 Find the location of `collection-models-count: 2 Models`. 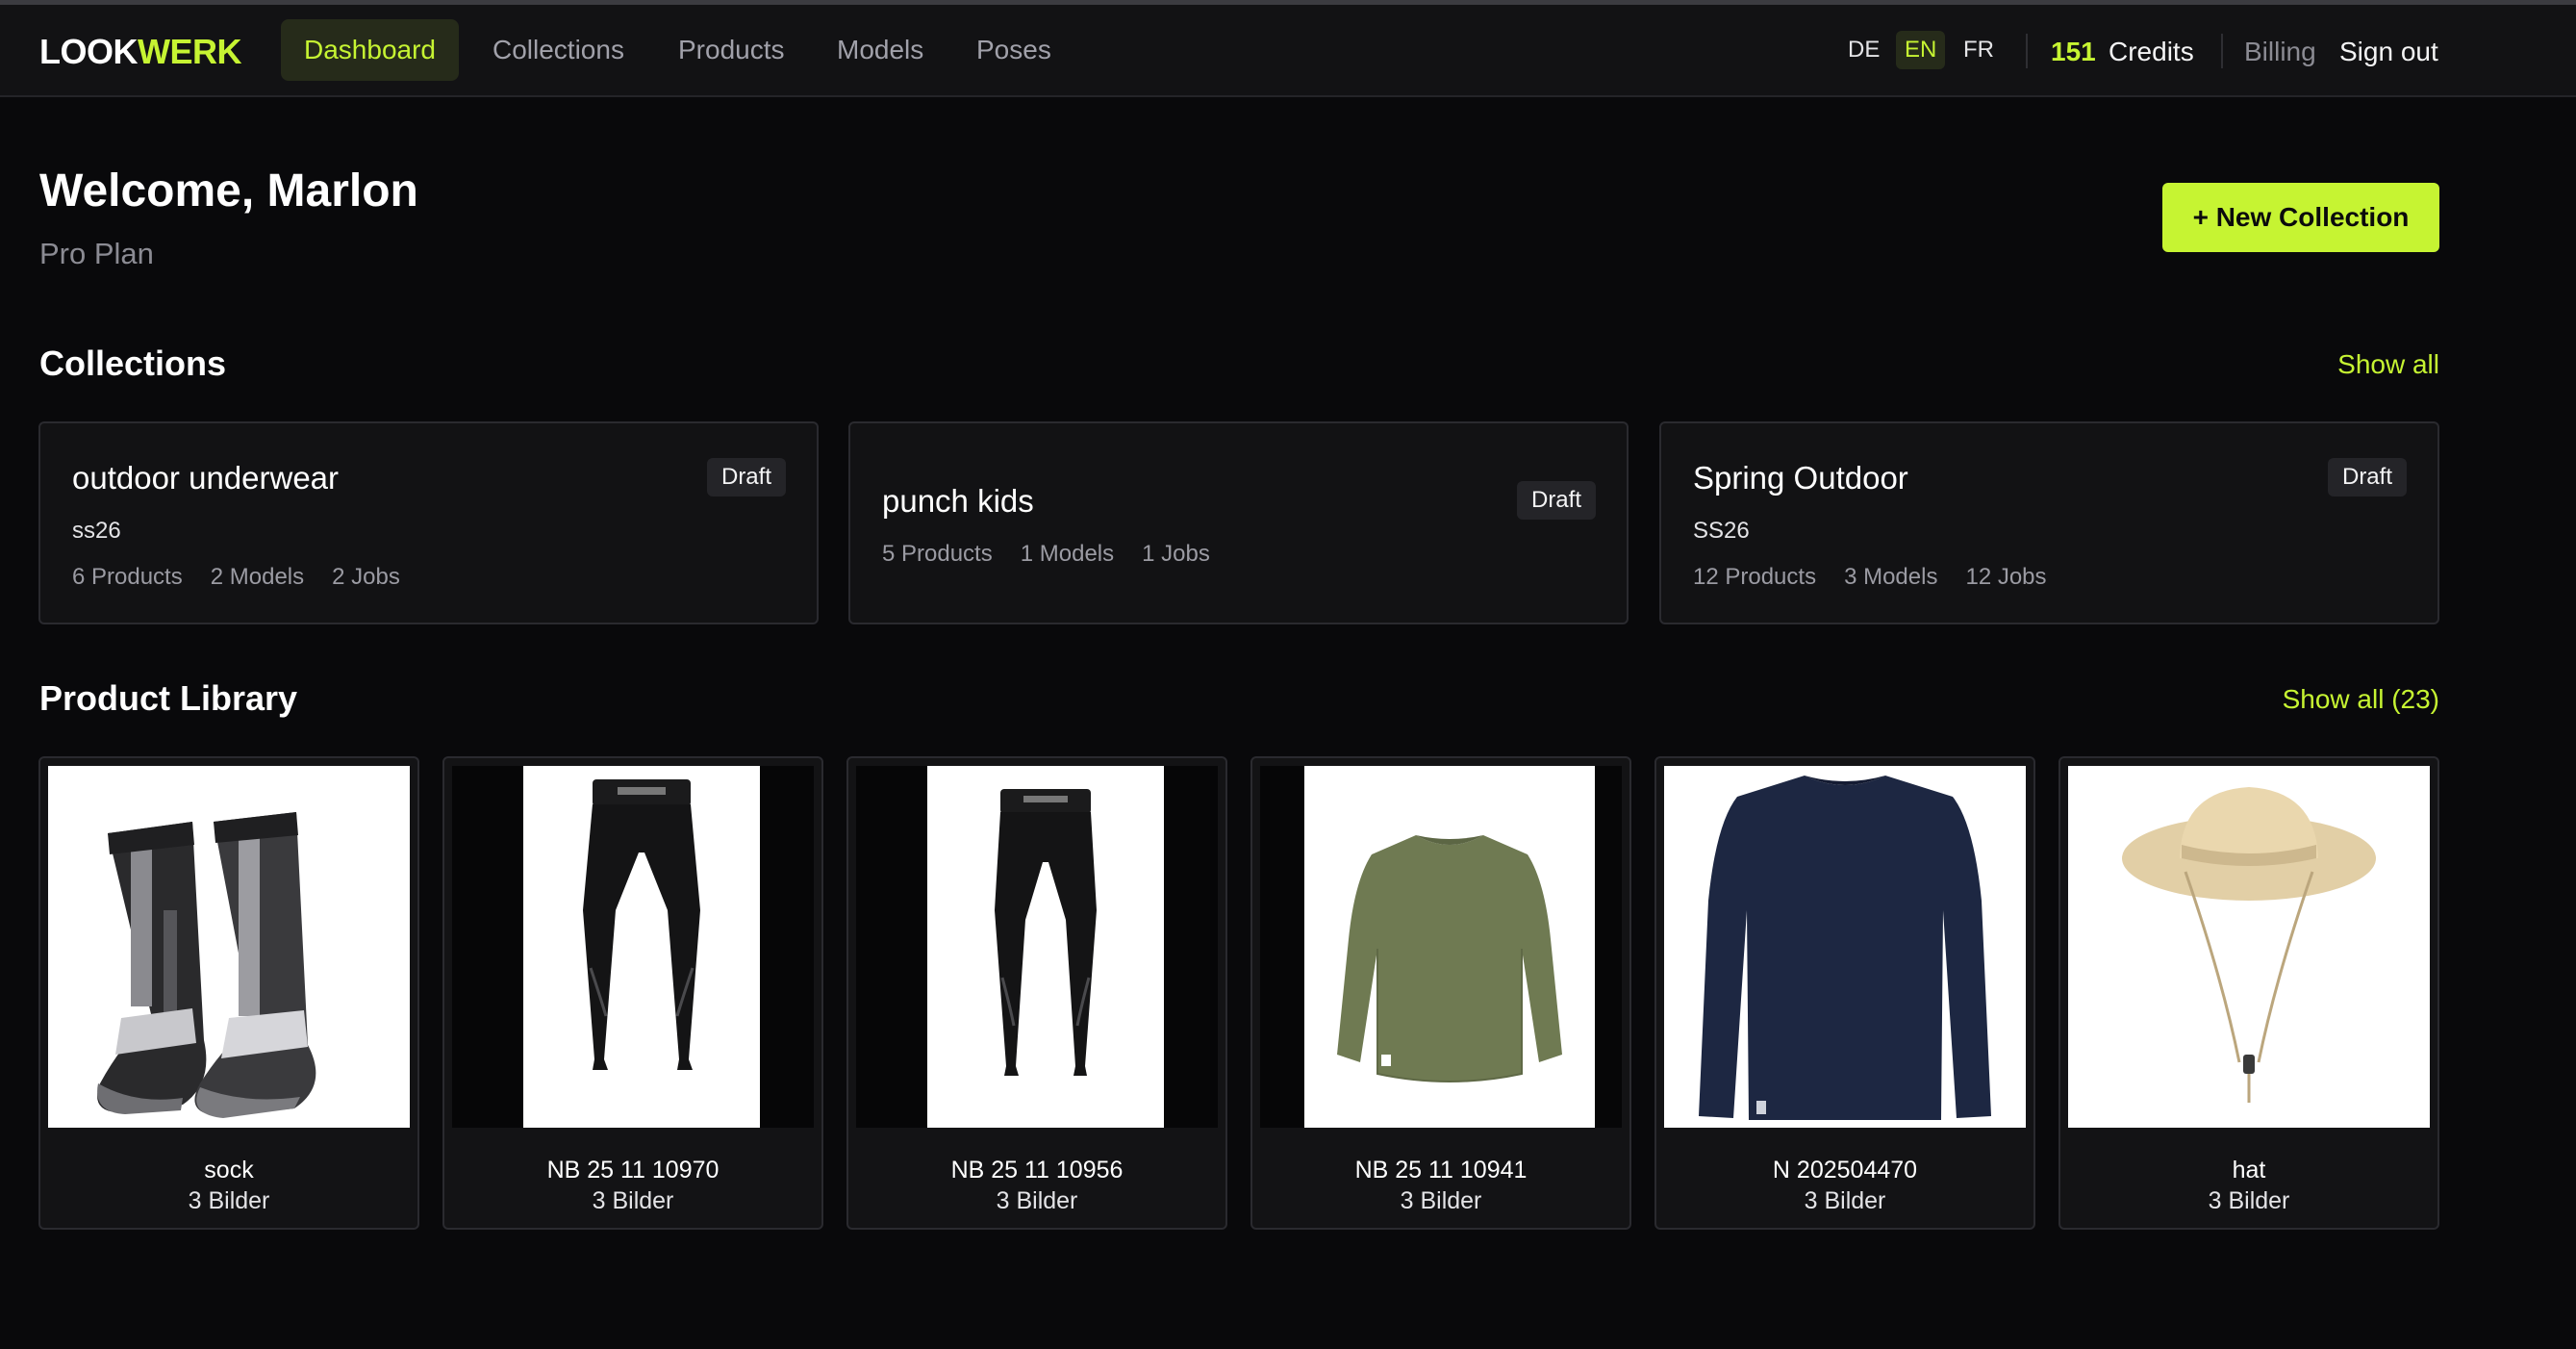

collection-models-count: 2 Models is located at coordinates (258, 577).